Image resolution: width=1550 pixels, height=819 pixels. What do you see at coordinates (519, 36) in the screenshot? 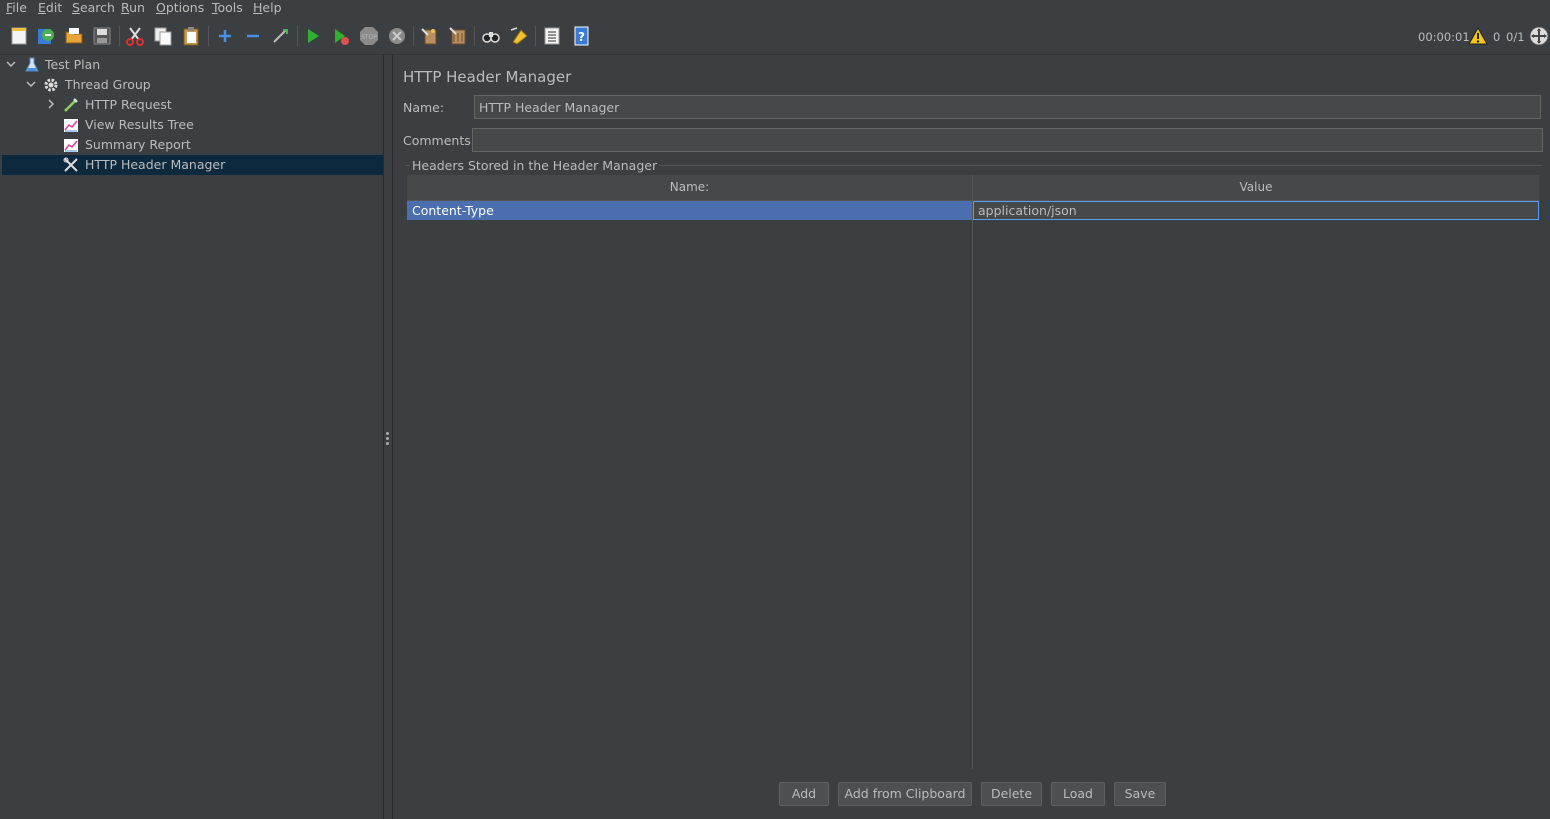
I see `reset-search-icon` at bounding box center [519, 36].